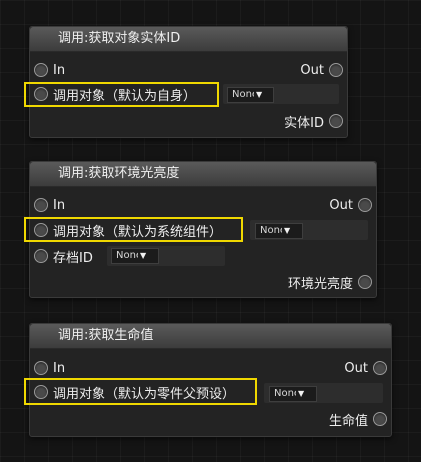 The height and width of the screenshot is (462, 421). Describe the element at coordinates (304, 123) in the screenshot. I see `output-label: 实体ID` at that location.